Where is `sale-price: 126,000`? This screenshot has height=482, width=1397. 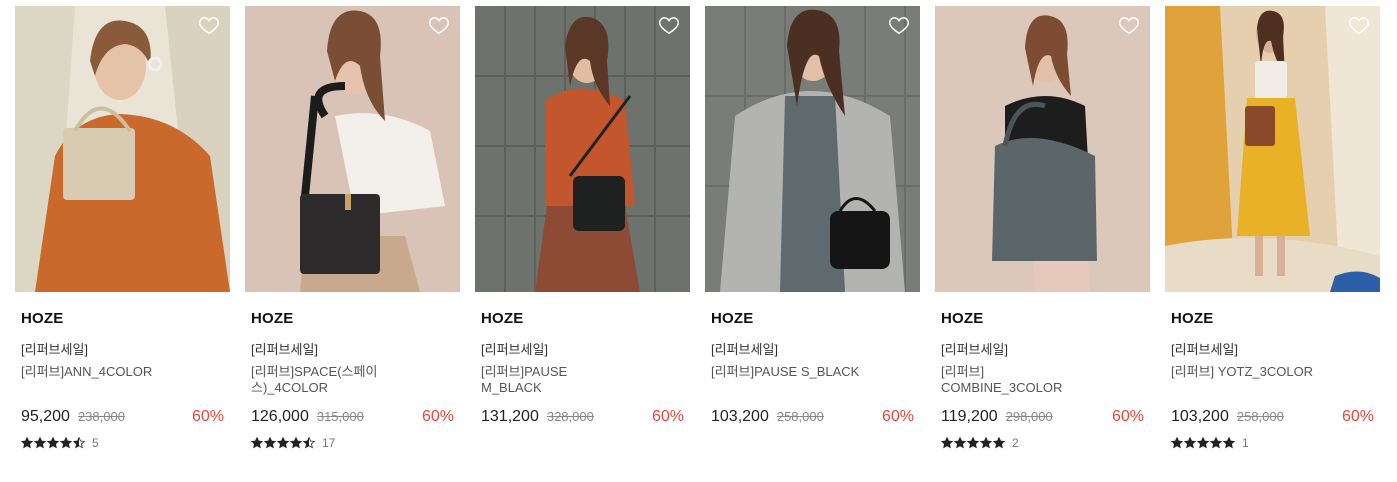
sale-price: 126,000 is located at coordinates (280, 416).